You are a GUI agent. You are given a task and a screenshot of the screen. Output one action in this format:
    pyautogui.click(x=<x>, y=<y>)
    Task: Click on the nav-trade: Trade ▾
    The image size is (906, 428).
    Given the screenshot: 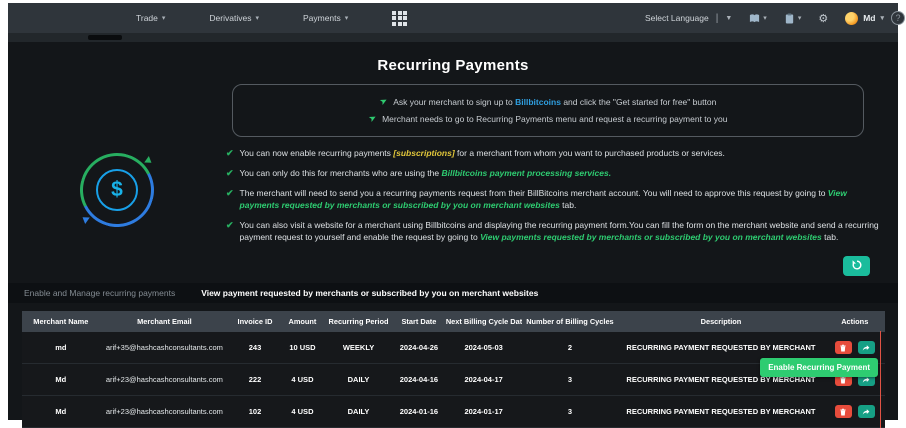 What is the action you would take?
    pyautogui.click(x=150, y=18)
    